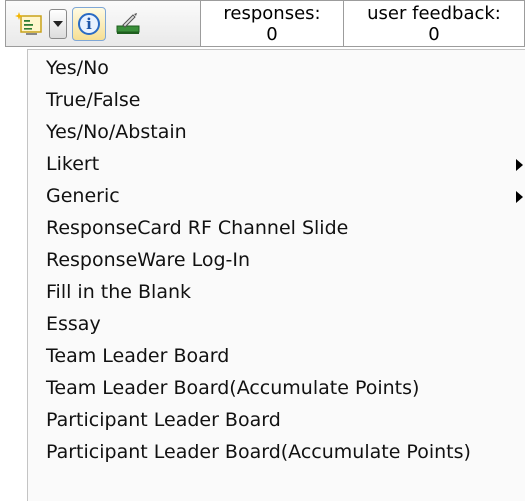 The height and width of the screenshot is (501, 525). I want to click on menu-item-generic: Generic, so click(276, 196).